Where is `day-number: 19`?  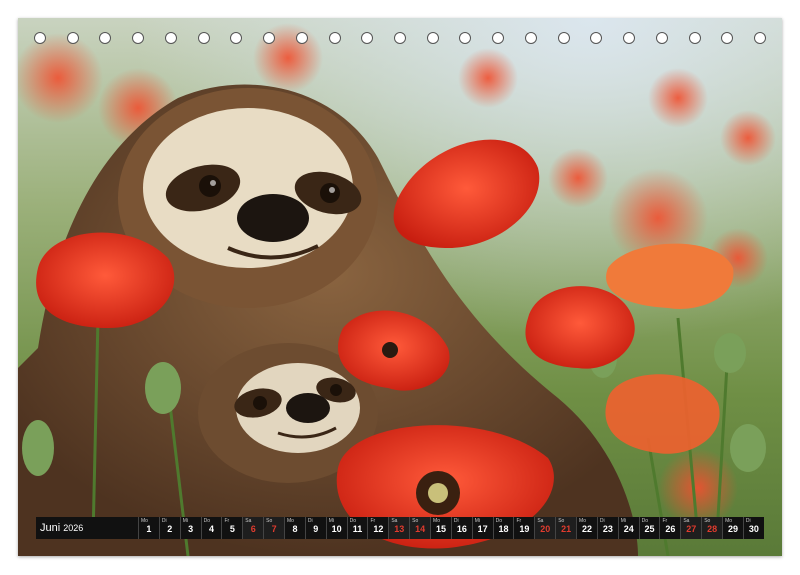
day-number: 19 is located at coordinates (524, 529).